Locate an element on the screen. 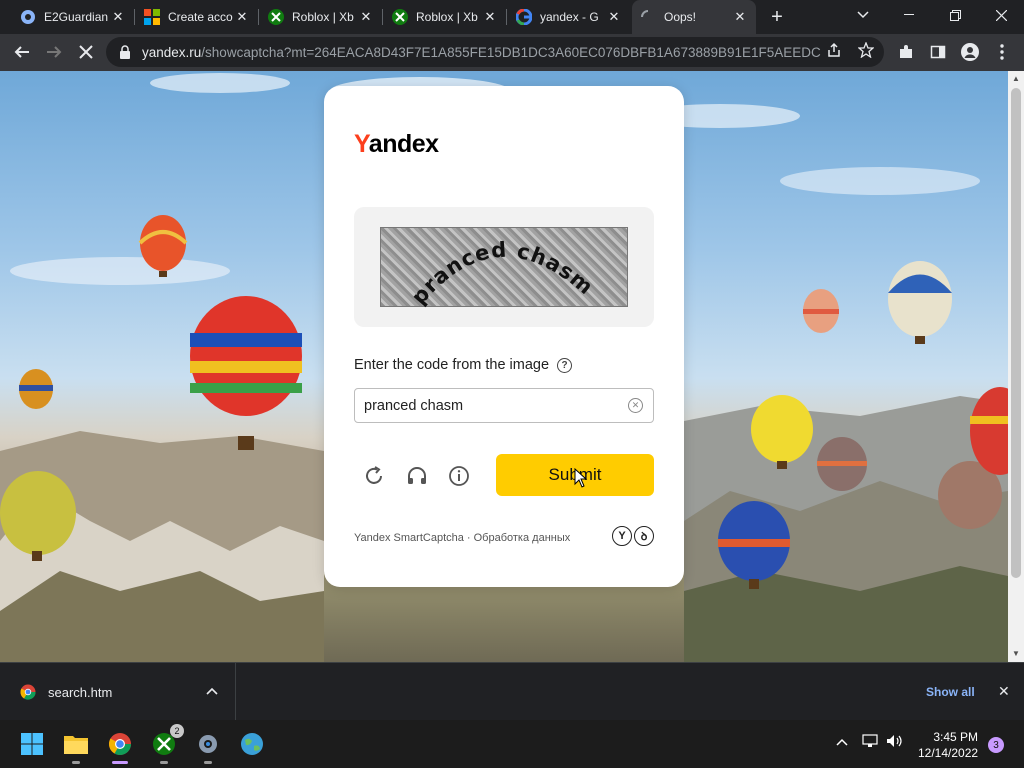 This screenshot has width=1024, height=768. profile-avatar-icon is located at coordinates (970, 52).